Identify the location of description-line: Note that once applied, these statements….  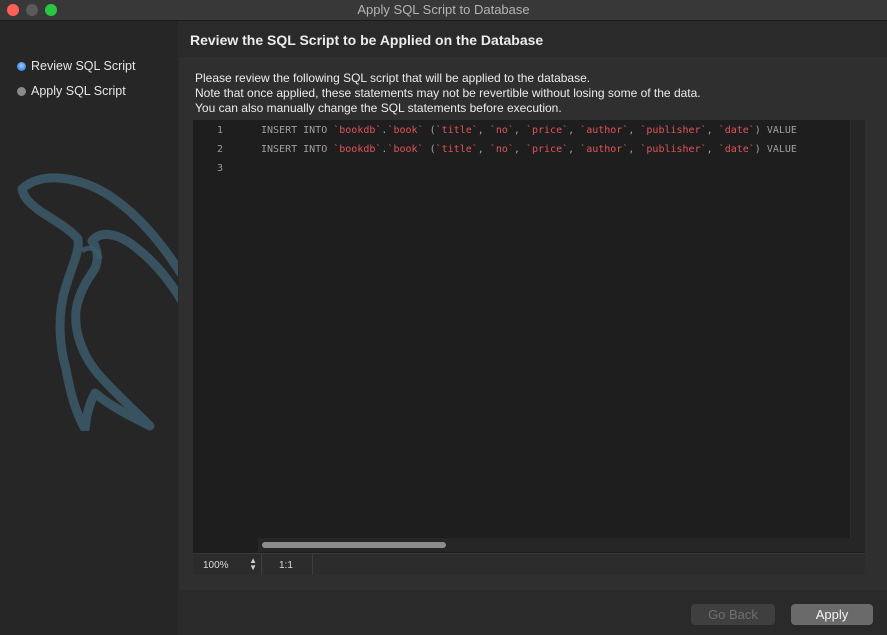
(448, 93).